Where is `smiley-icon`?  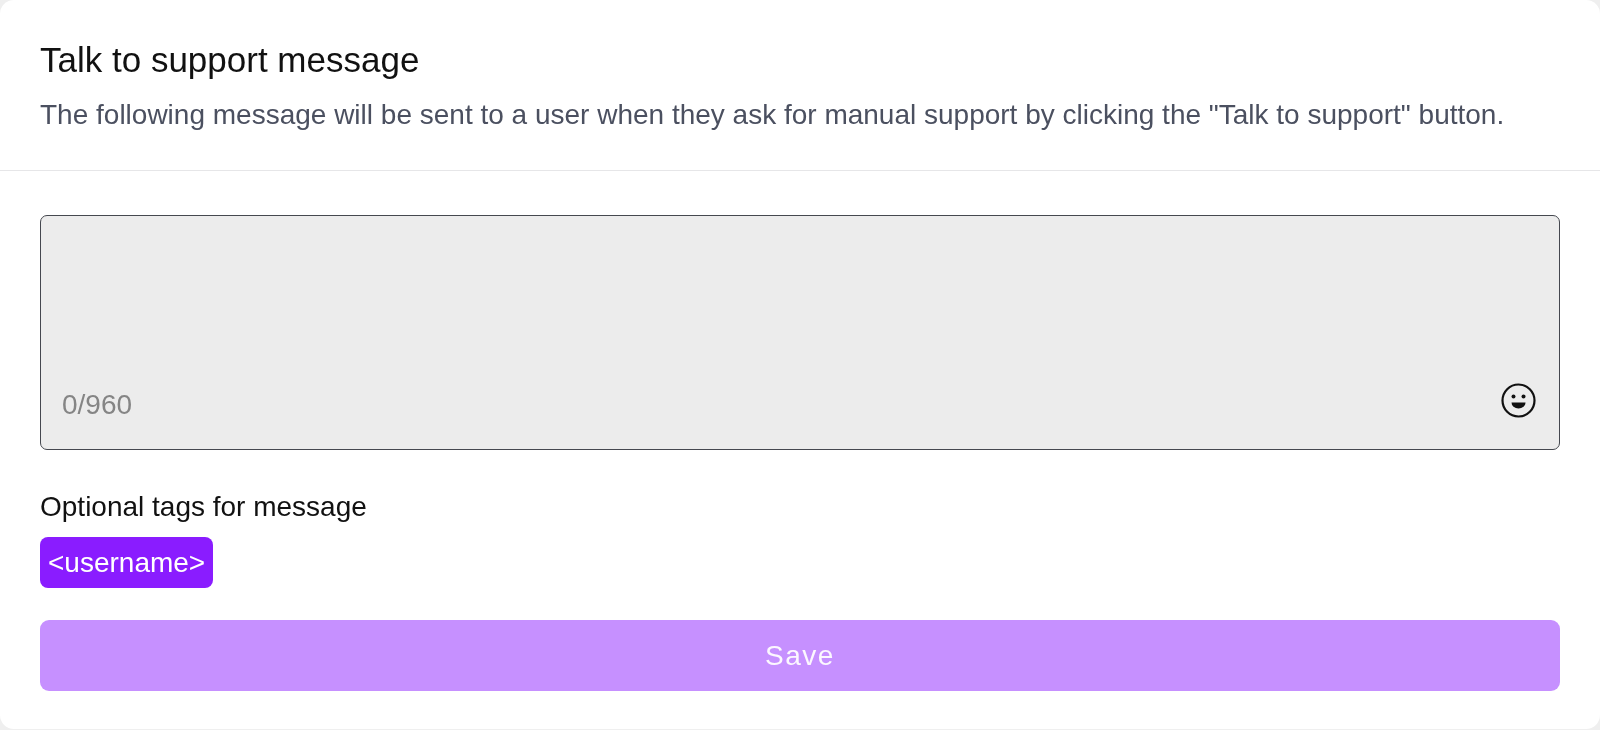
smiley-icon is located at coordinates (1518, 400).